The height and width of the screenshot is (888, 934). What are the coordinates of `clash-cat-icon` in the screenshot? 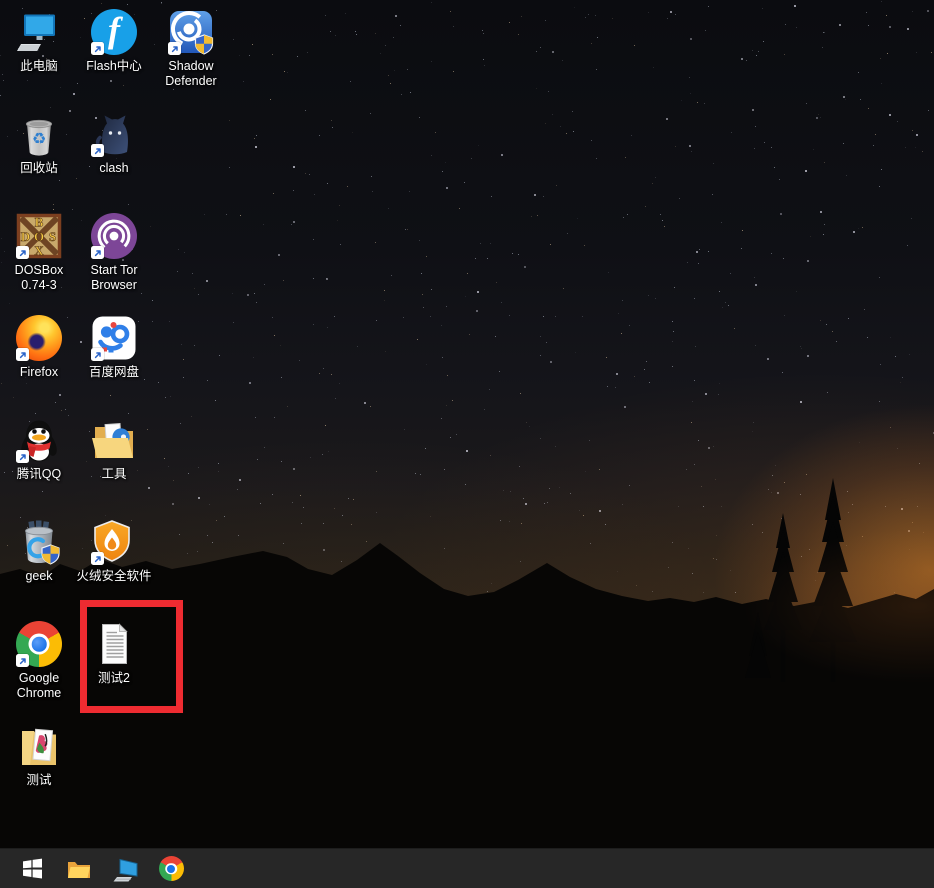 It's located at (114, 134).